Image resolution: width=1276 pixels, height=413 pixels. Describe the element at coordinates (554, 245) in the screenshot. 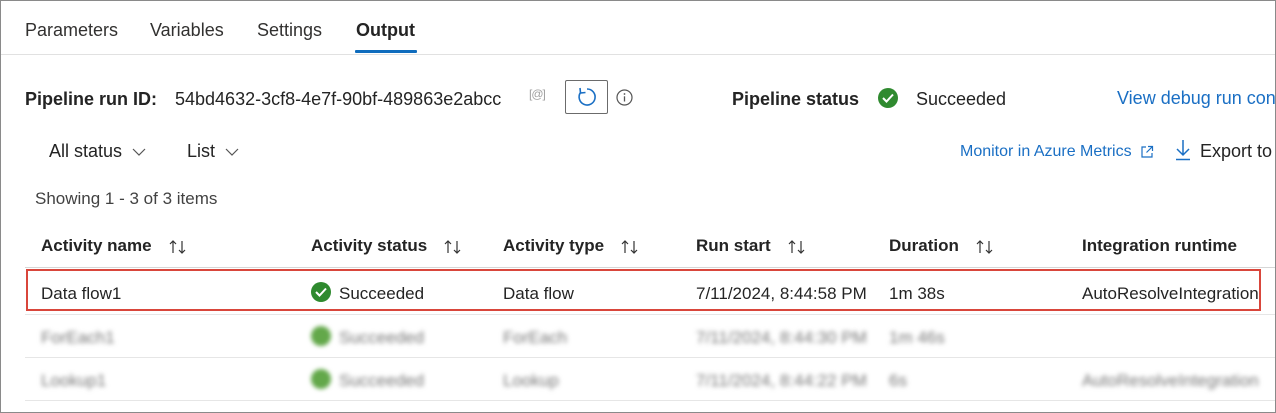

I see `column-header-label: Activity type` at that location.